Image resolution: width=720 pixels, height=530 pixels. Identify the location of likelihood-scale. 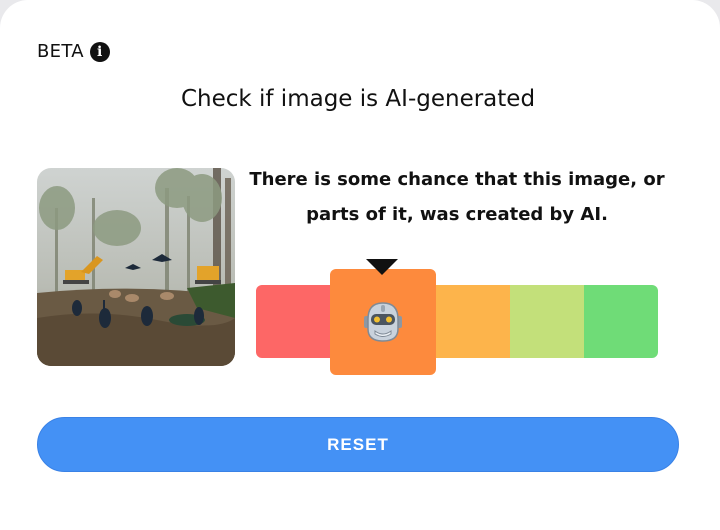
(457, 321).